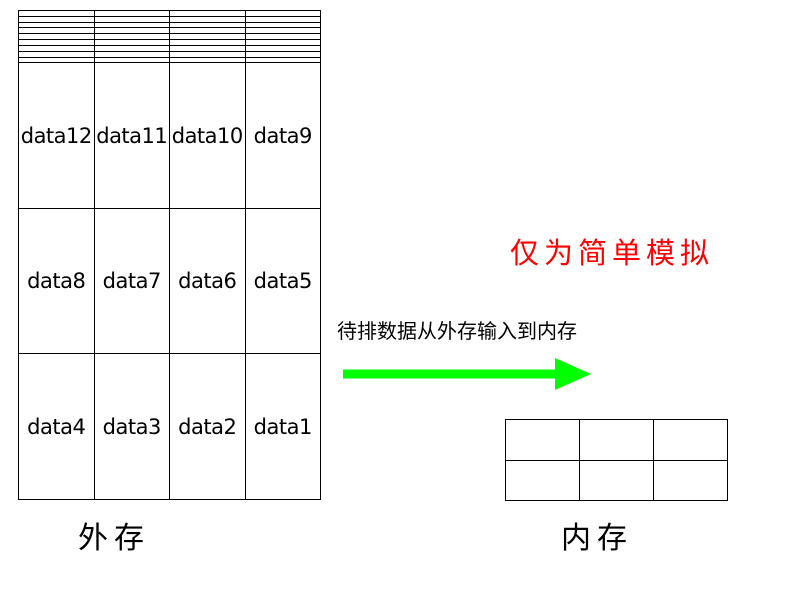 This screenshot has width=800, height=600. I want to click on arrow-label: 待排数据从外存输入到内存, so click(457, 331).